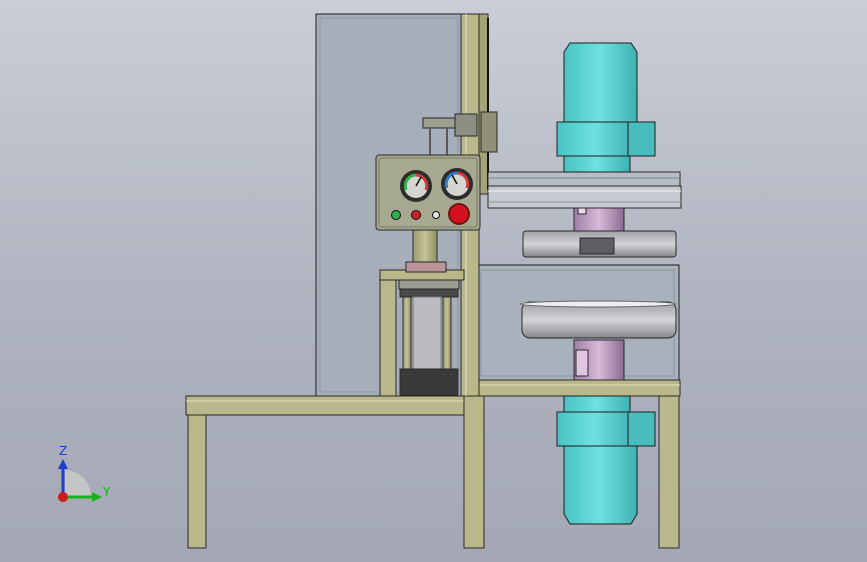 This screenshot has height=562, width=867. Describe the element at coordinates (396, 215) in the screenshot. I see `green-indicator-lamp-icon` at that location.